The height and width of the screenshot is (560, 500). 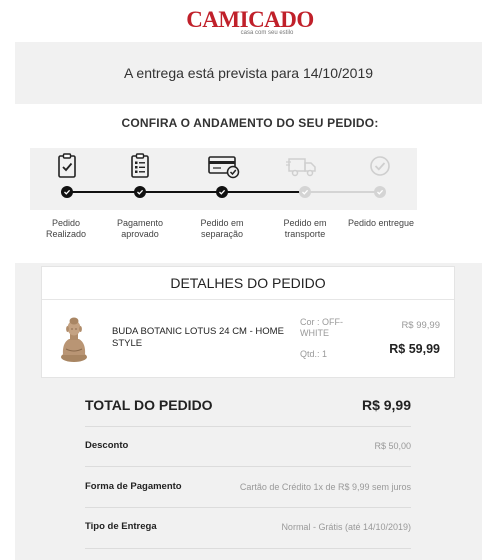 I want to click on product-color: Cor : OFF-WHITE, so click(x=321, y=327).